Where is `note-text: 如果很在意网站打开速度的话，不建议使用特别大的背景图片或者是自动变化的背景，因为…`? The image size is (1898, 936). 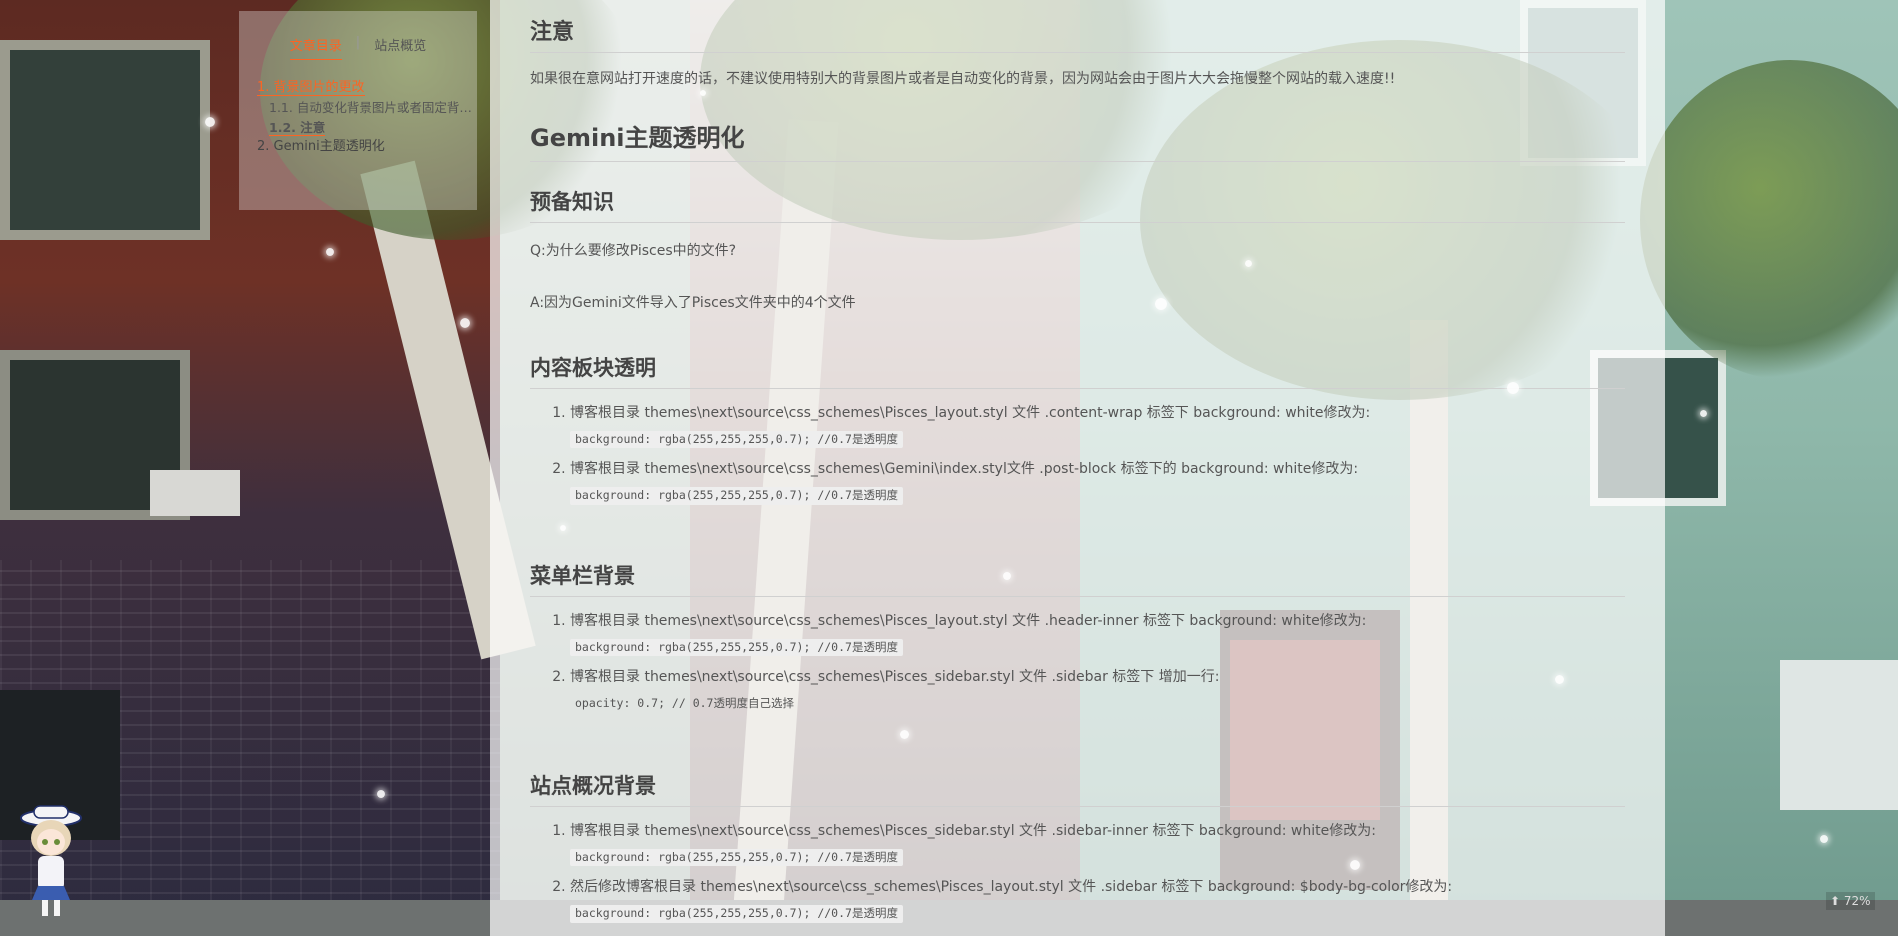
note-text: 如果很在意网站打开速度的话，不建议使用特别大的背景图片或者是自动变化的背景，因为… is located at coordinates (963, 79).